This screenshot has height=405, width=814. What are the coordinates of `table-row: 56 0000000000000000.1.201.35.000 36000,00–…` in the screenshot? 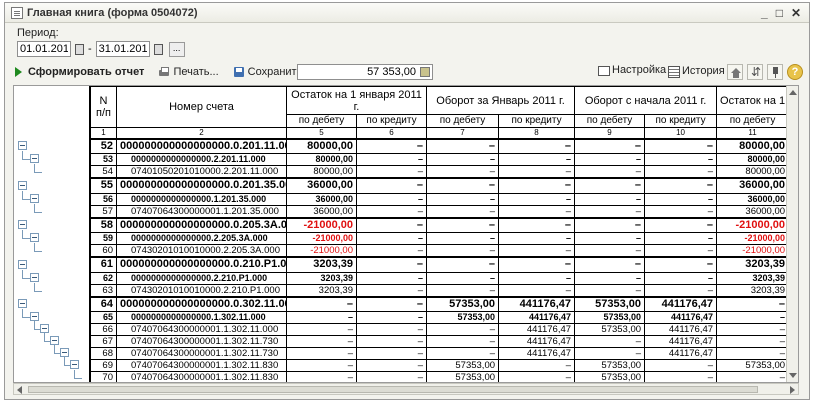 It's located at (444, 199).